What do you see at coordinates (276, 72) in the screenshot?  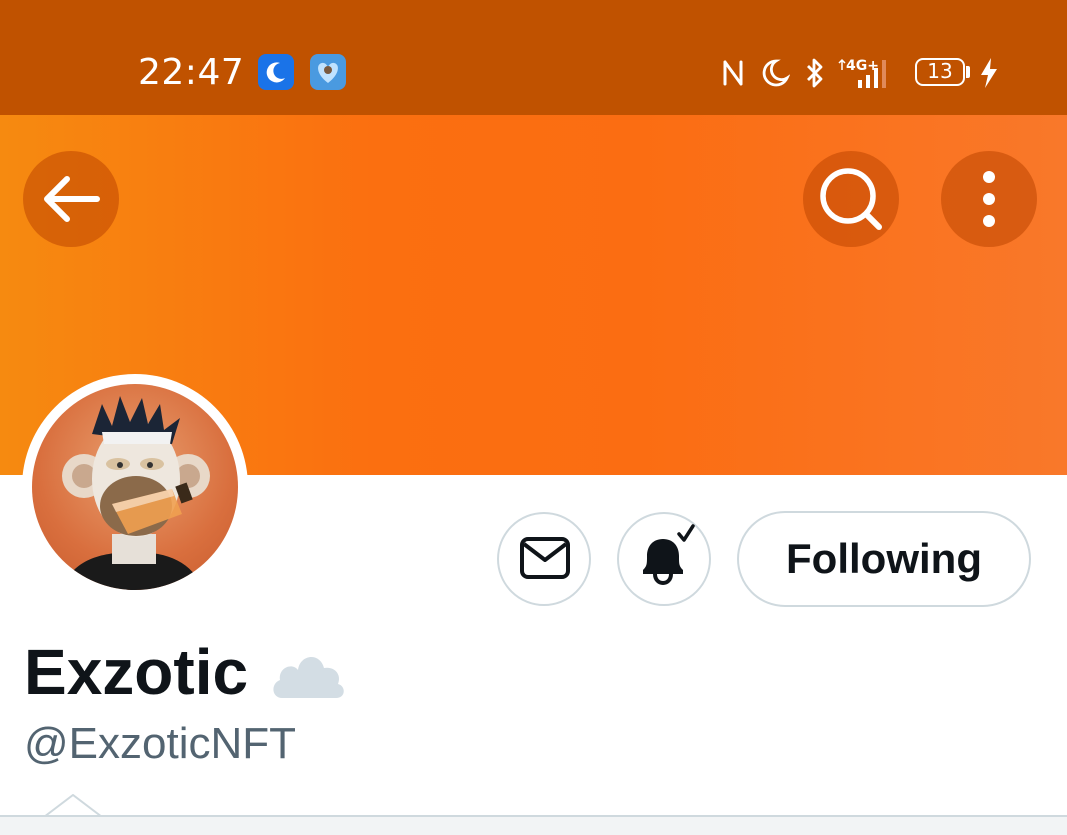 I see `moon-app-icon` at bounding box center [276, 72].